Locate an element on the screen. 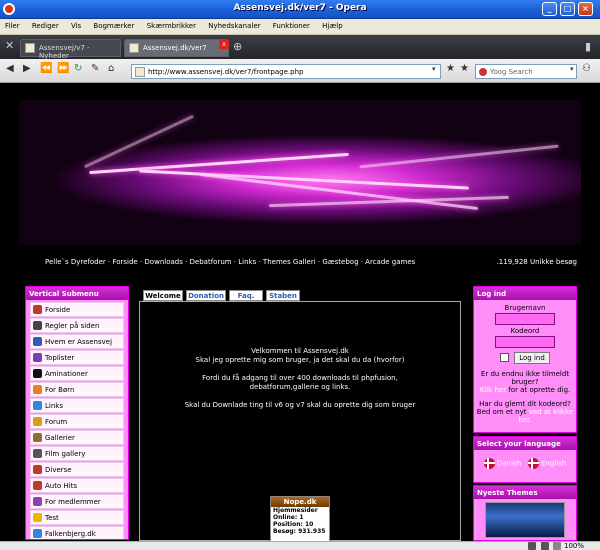 This screenshot has height=550, width=600. window-titlebar: Assensvej.dk/ver7 - Opera _ □ × is located at coordinates (300, 9).